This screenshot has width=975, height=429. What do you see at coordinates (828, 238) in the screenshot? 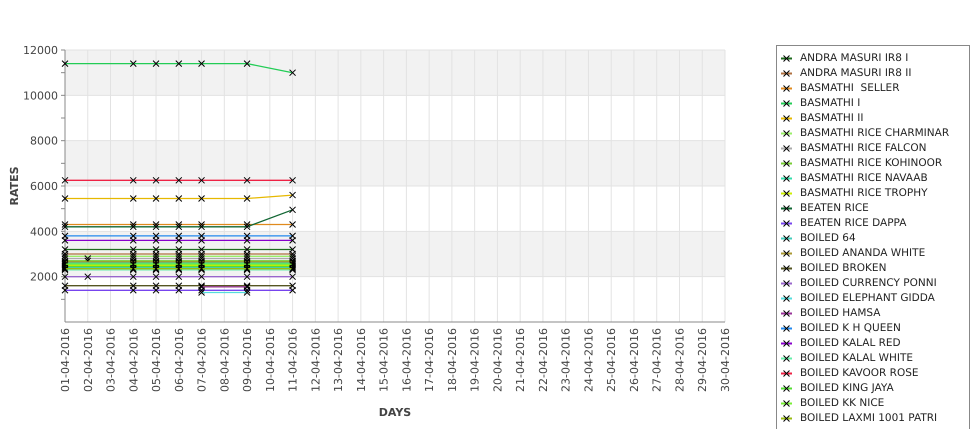
I see `legend-label: BOILED 64` at bounding box center [828, 238].